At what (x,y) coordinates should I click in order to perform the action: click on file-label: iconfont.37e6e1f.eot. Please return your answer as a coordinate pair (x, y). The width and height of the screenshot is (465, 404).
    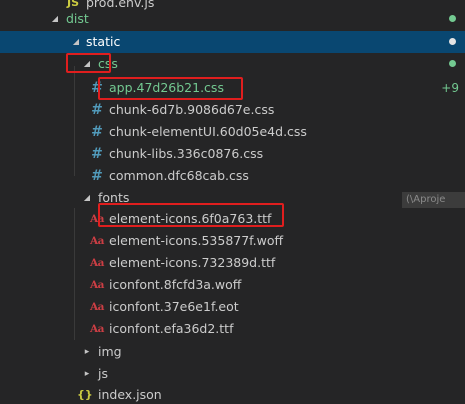
    Looking at the image, I should click on (174, 306).